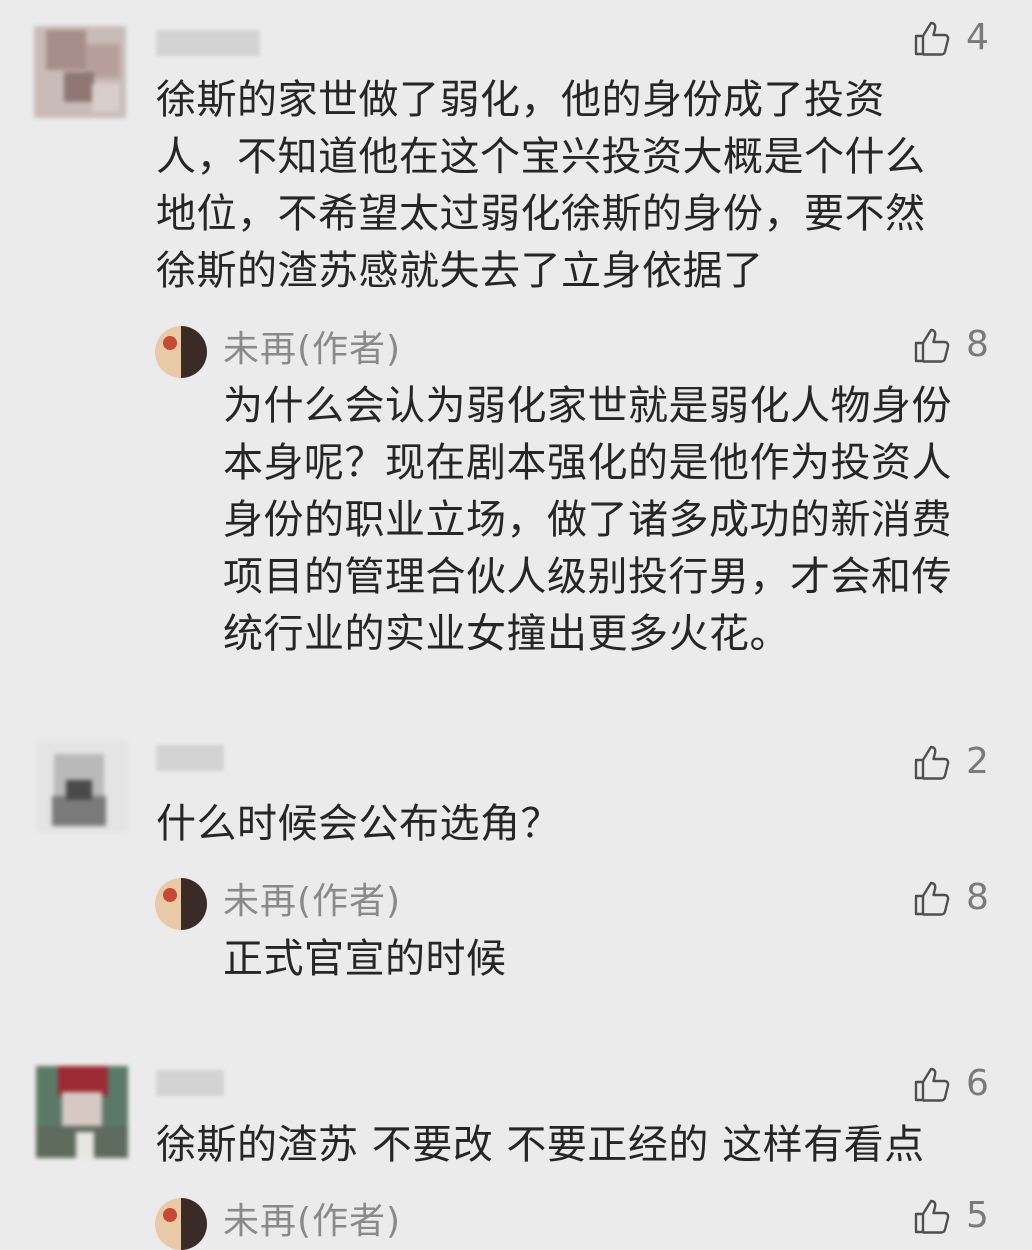 This screenshot has width=1032, height=1250. I want to click on like-count: 5, so click(977, 1215).